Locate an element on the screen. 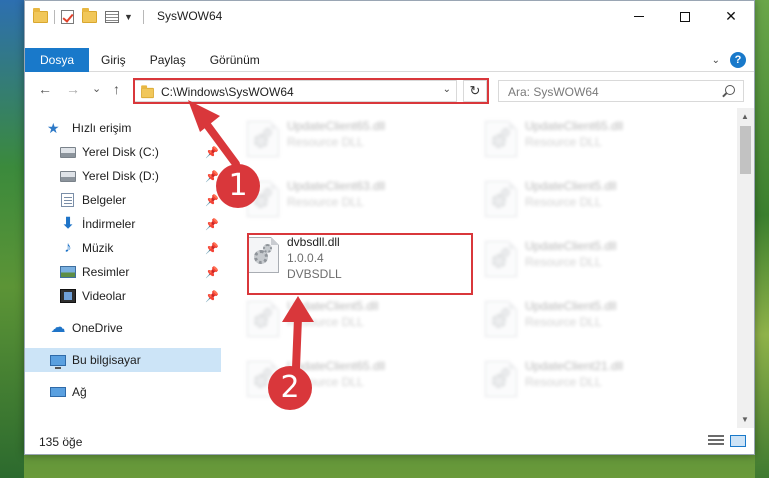  properties-icon is located at coordinates (112, 17).